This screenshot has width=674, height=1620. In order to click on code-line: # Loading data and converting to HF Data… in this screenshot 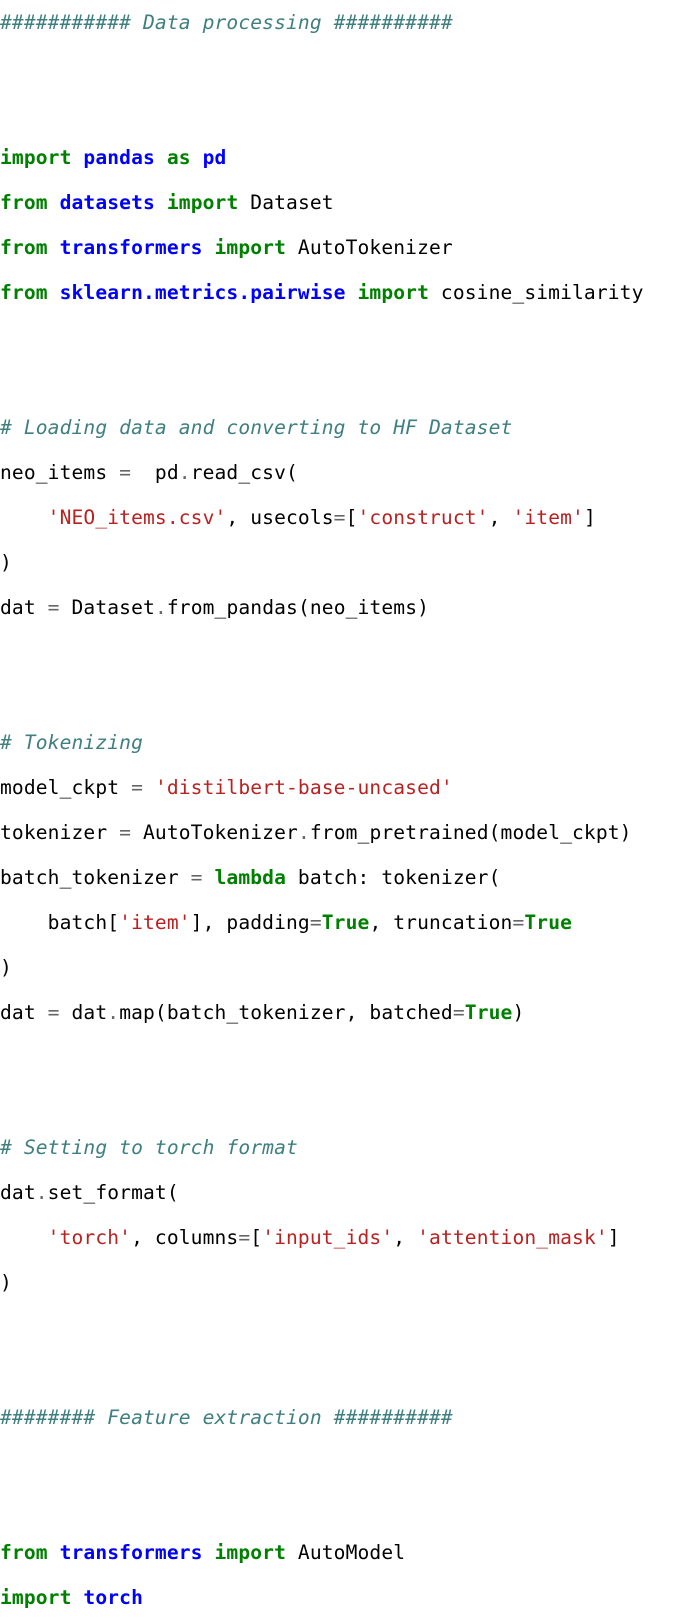, I will do `click(337, 427)`.